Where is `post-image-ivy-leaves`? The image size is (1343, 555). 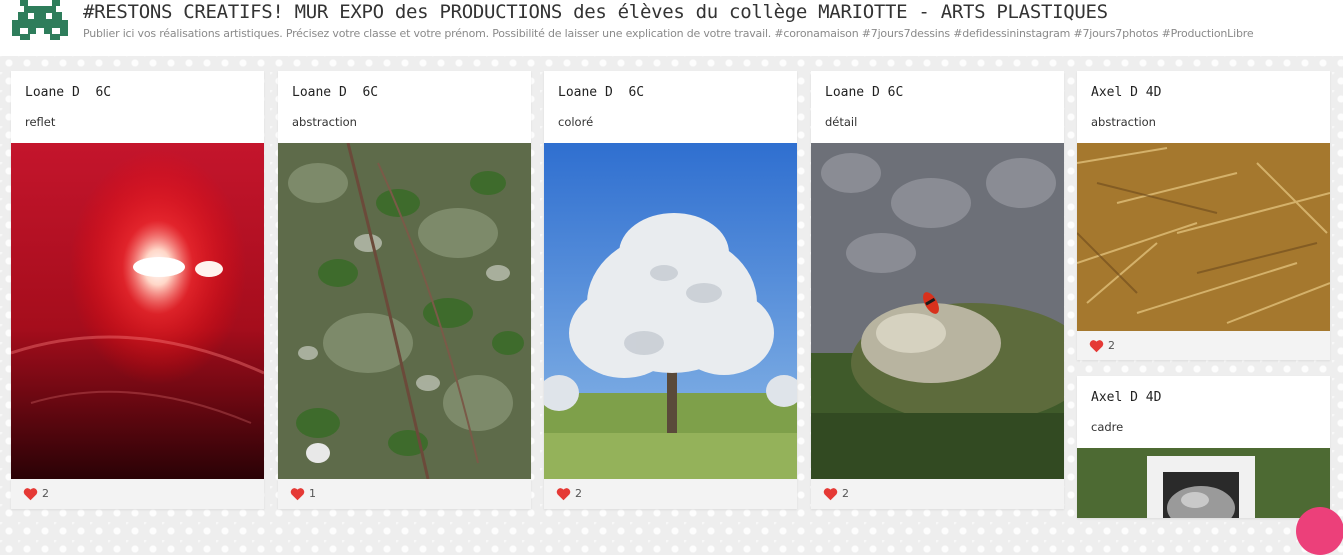 post-image-ivy-leaves is located at coordinates (404, 311).